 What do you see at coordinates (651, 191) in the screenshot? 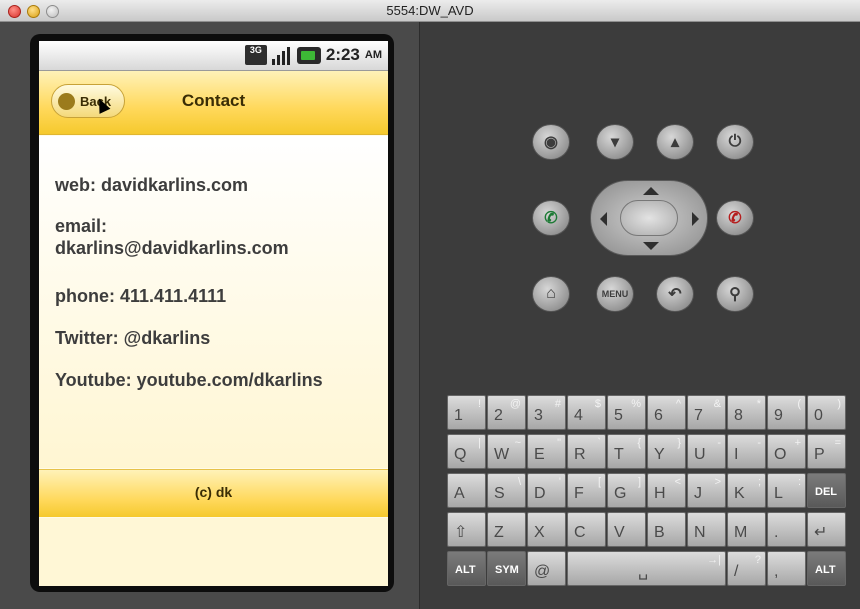
I see `dpad-up-icon` at bounding box center [651, 191].